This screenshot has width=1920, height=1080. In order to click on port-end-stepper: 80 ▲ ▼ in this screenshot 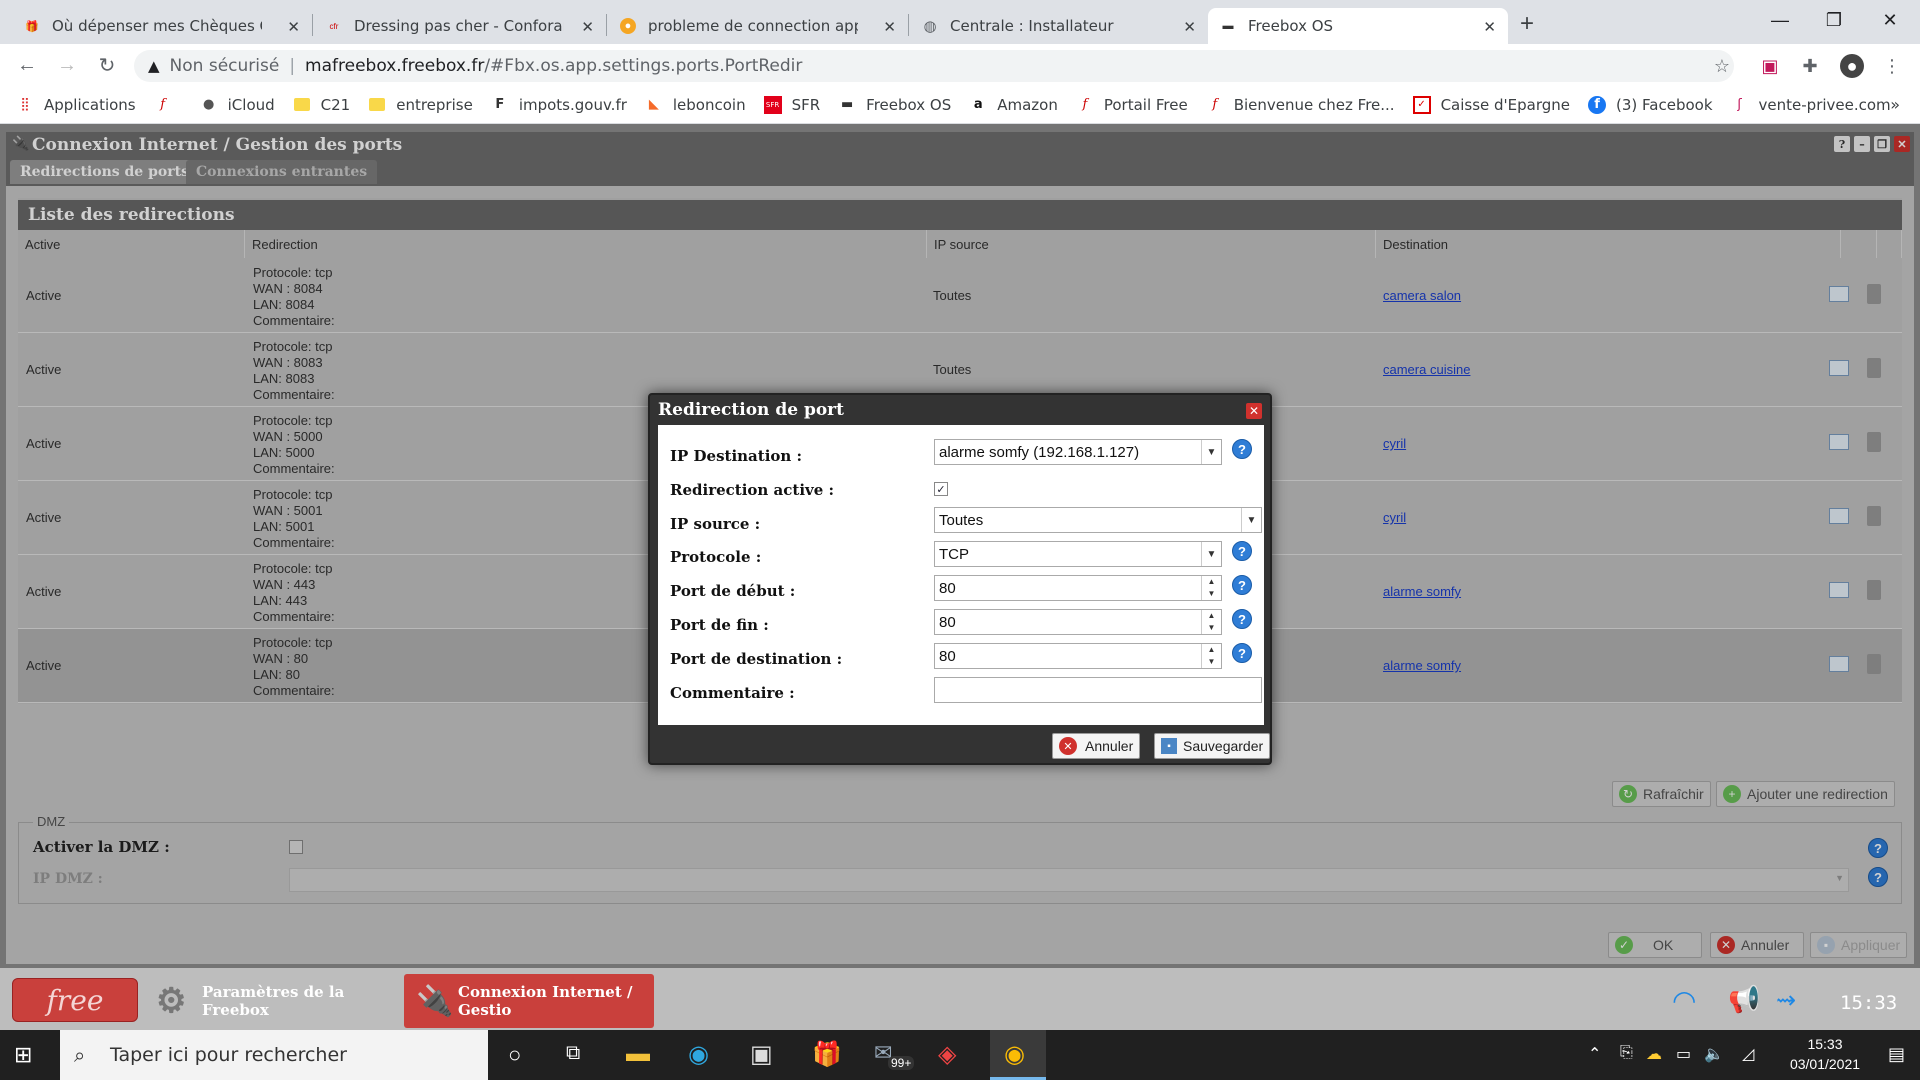, I will do `click(1078, 622)`.